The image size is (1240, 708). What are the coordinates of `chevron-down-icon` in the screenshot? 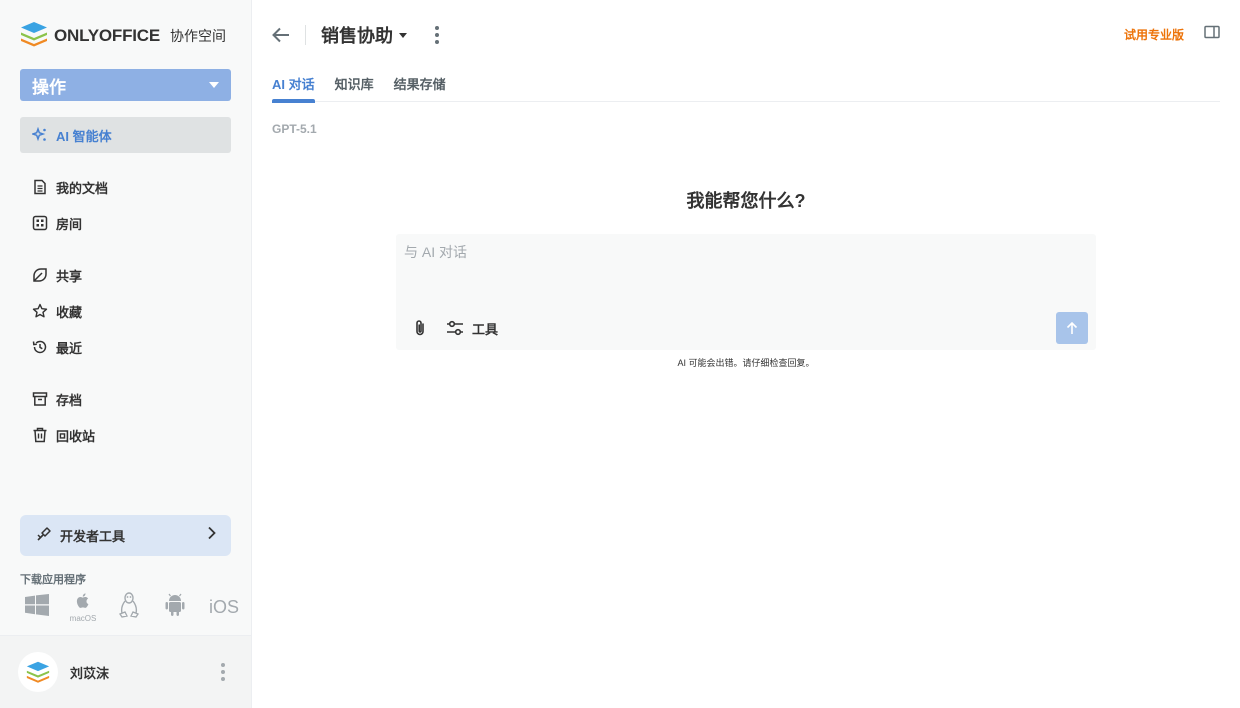 It's located at (214, 85).